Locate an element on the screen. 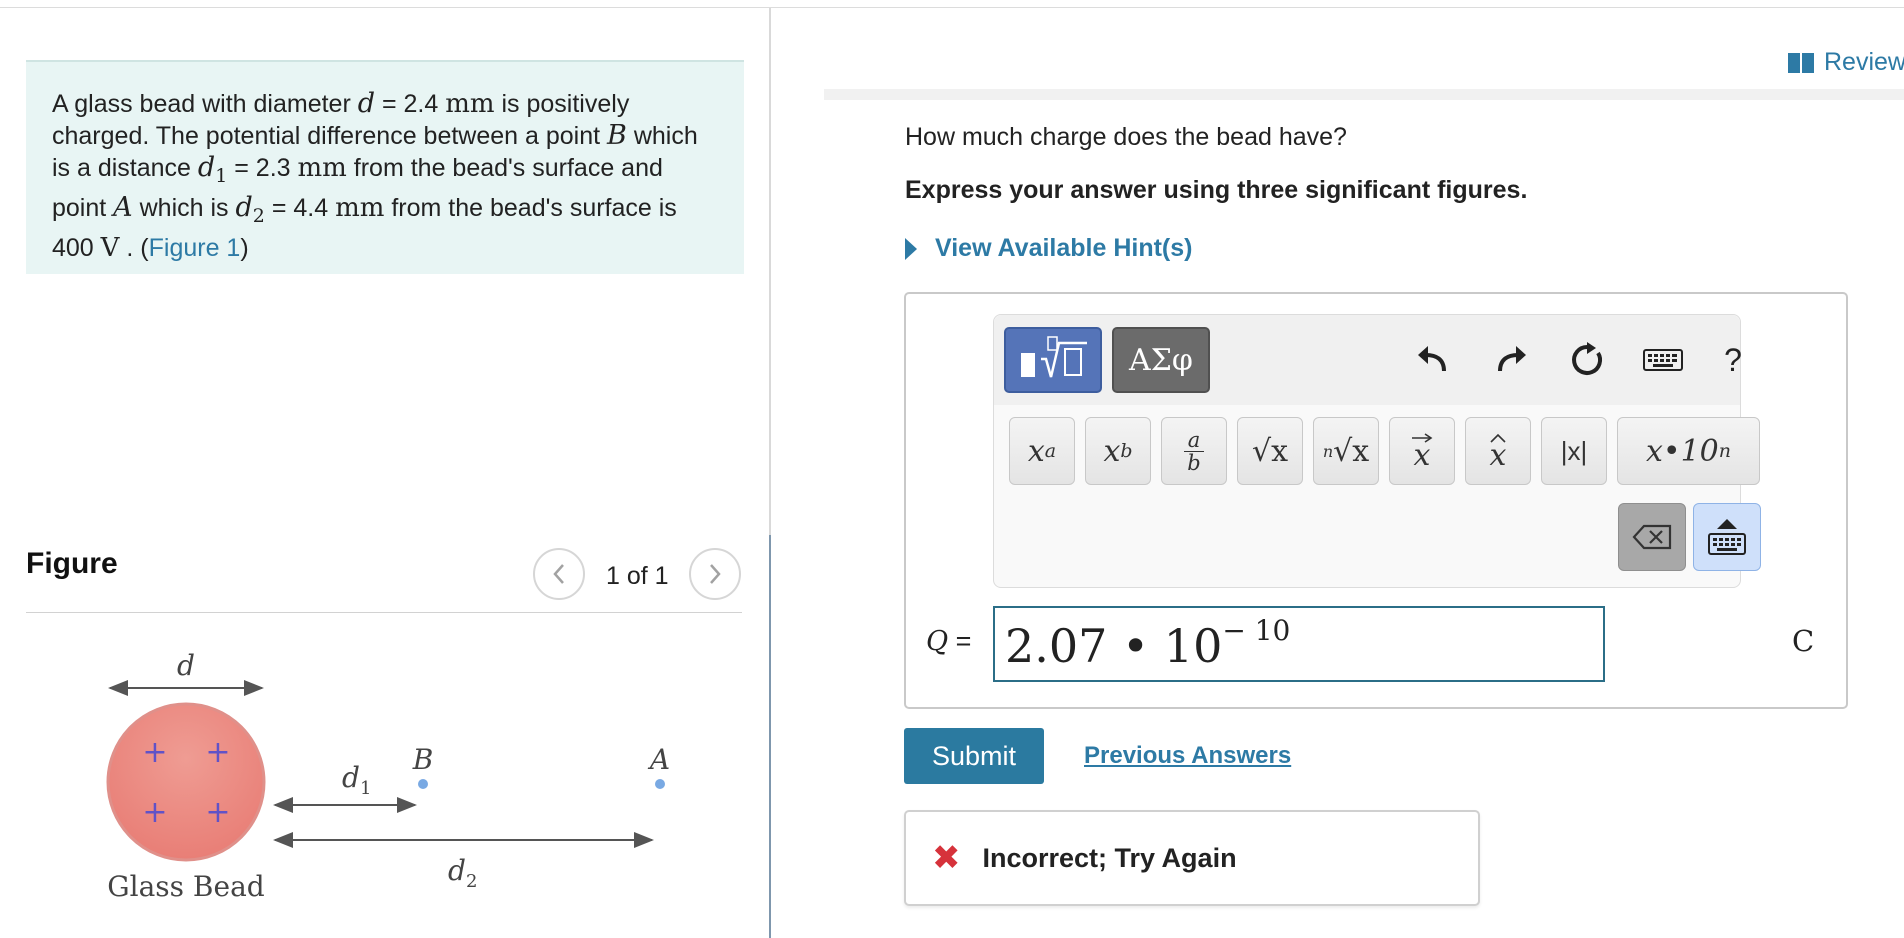 Image resolution: width=1904 pixels, height=938 pixels. figure-rule is located at coordinates (384, 612).